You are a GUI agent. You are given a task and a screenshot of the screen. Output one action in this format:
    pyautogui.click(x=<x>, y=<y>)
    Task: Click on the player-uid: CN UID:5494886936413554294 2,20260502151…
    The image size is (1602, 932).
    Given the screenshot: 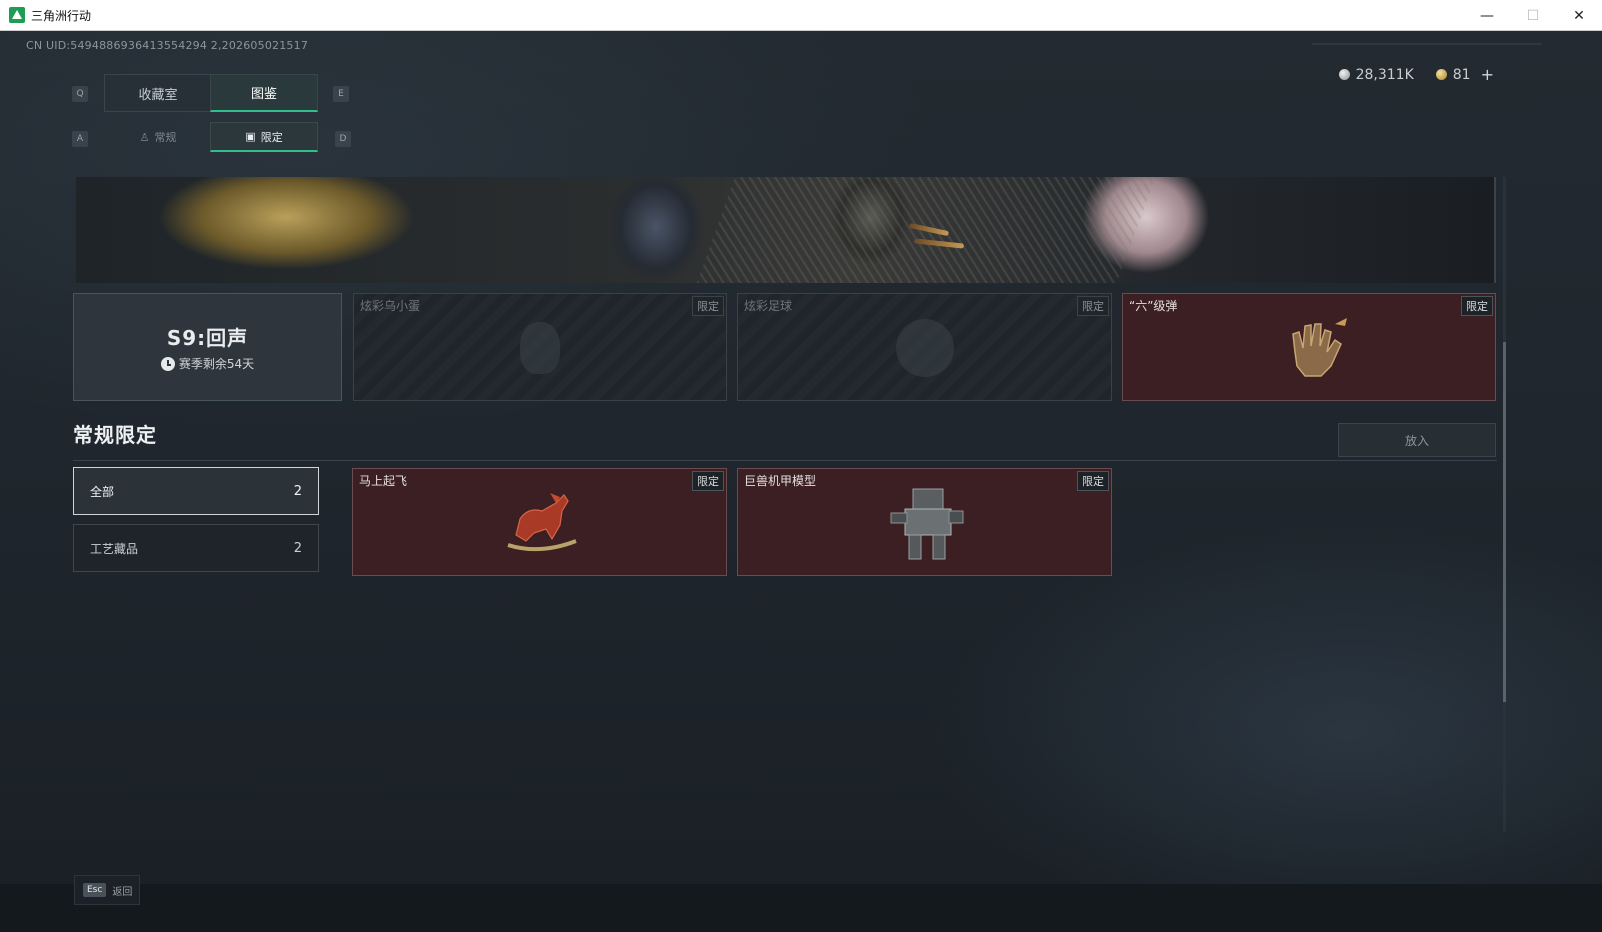 What is the action you would take?
    pyautogui.click(x=167, y=45)
    